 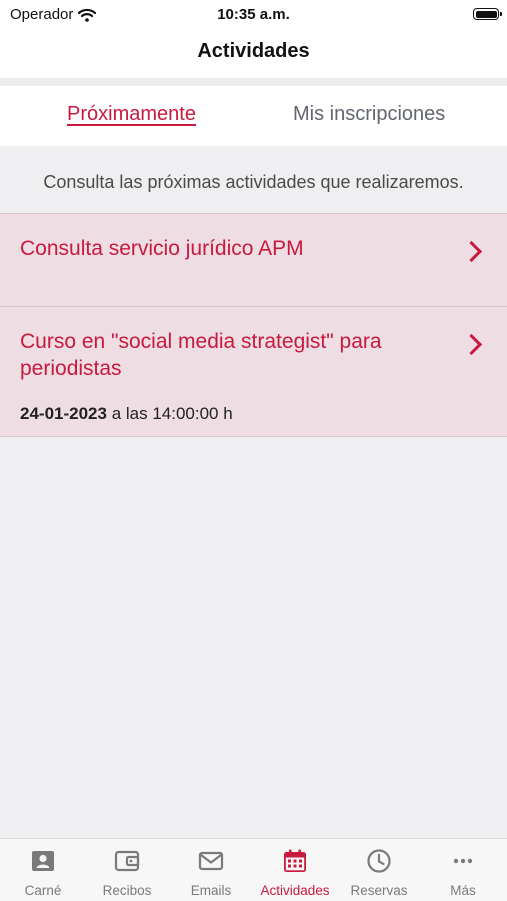 I want to click on tabbar-item-emails: Emails, so click(x=211, y=870).